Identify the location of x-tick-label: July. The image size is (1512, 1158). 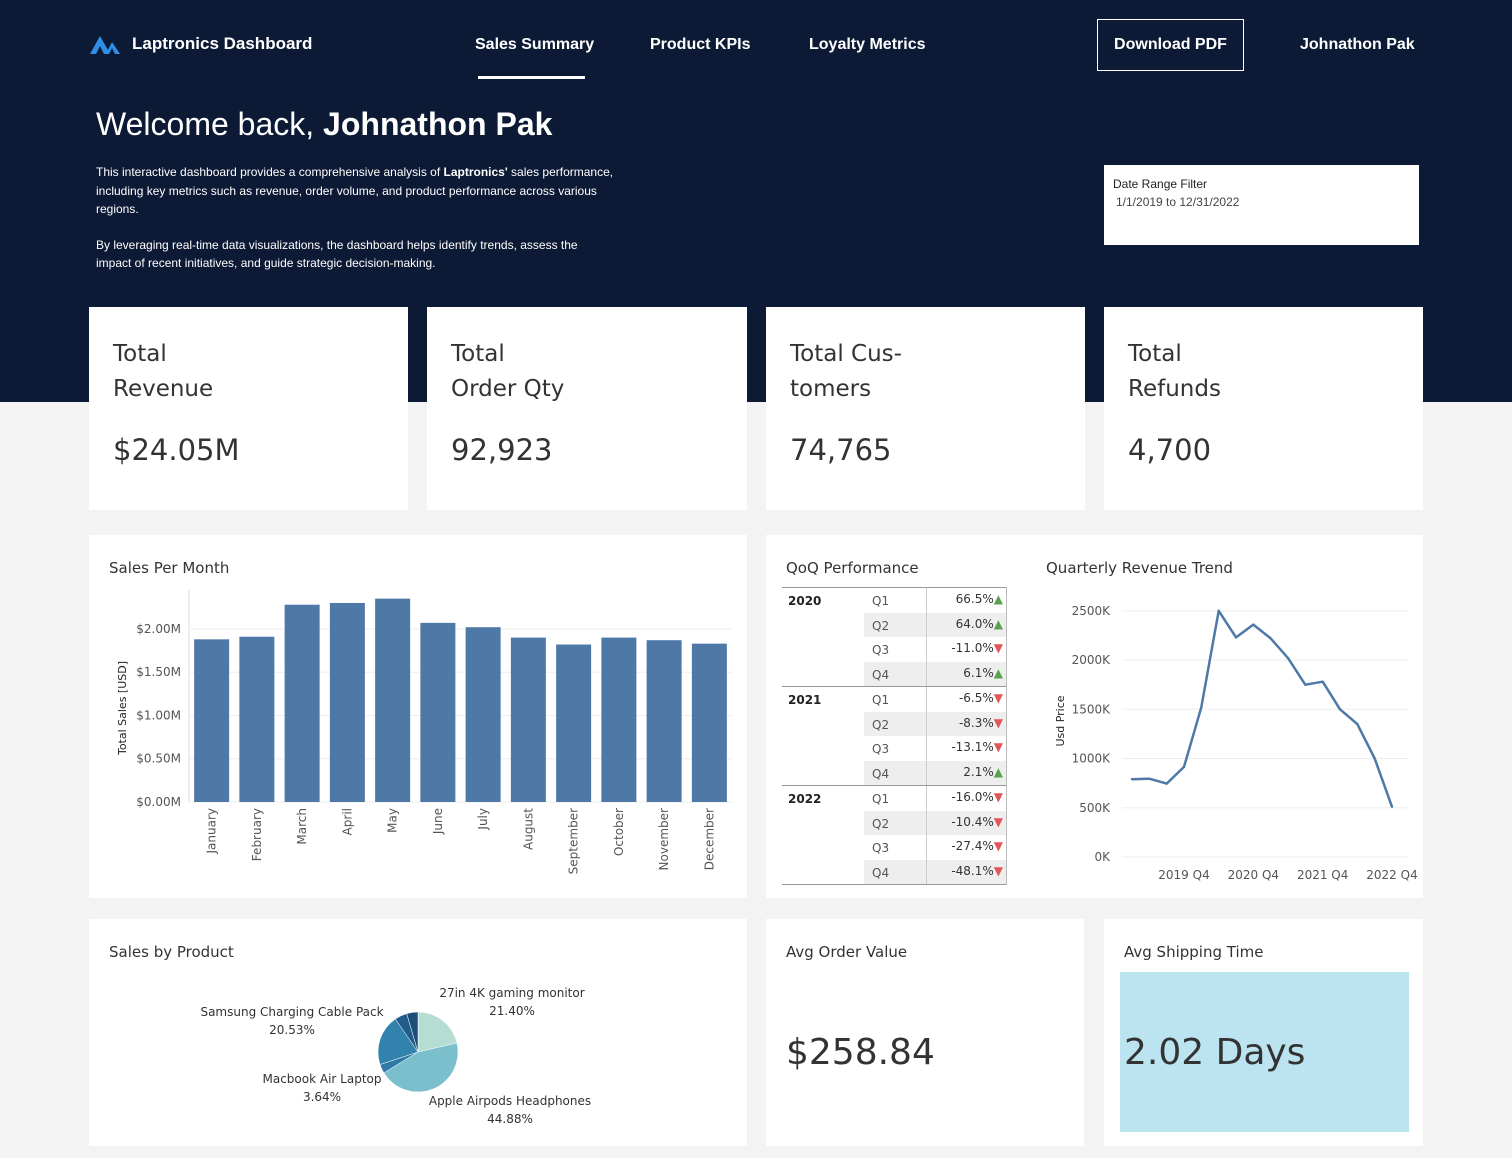
(483, 819).